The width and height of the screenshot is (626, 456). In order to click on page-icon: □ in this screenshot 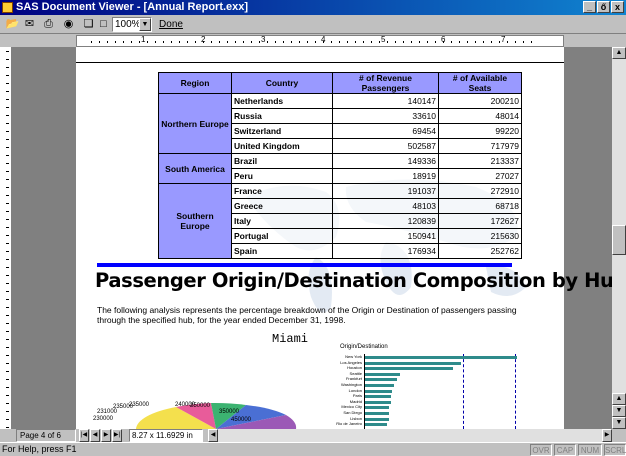, I will do `click(103, 24)`.